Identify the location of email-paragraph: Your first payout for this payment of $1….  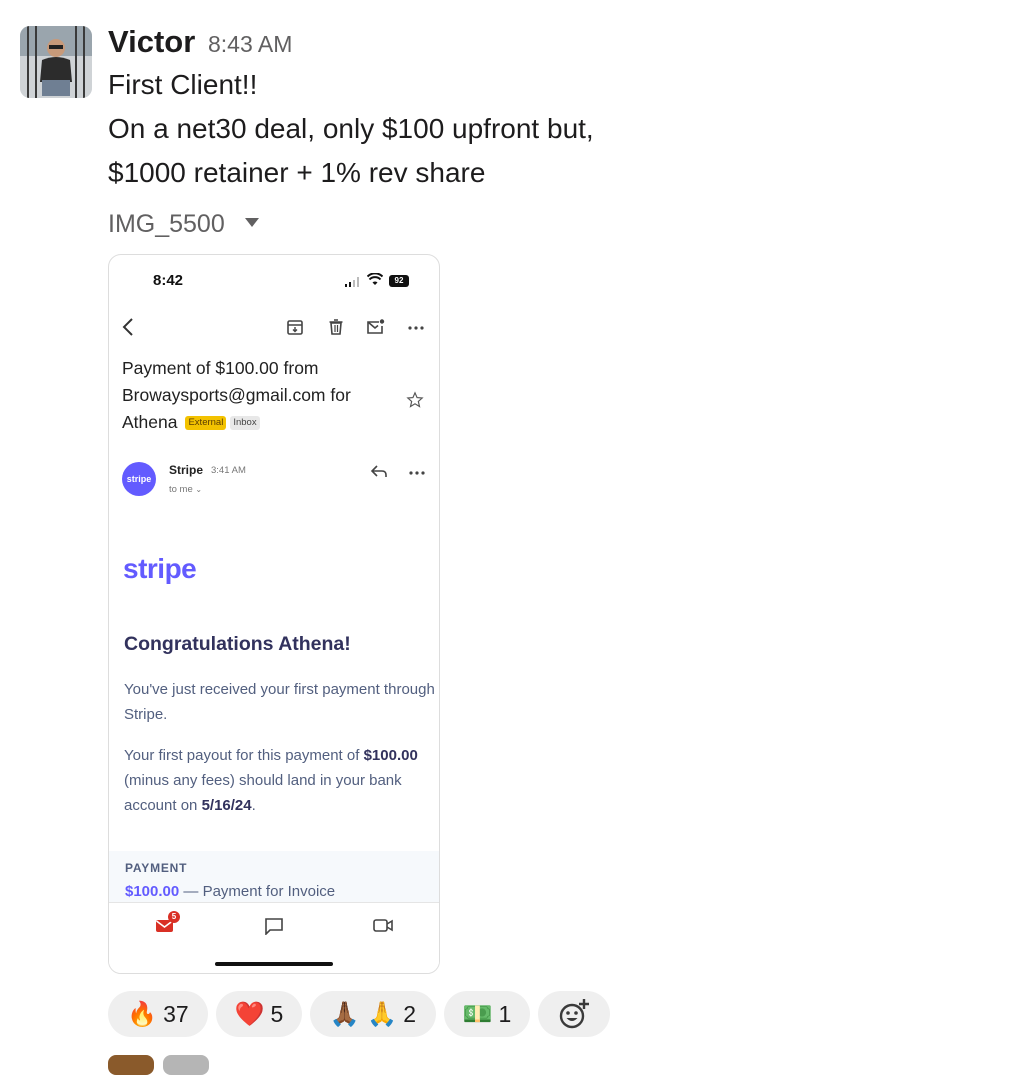
(281, 780).